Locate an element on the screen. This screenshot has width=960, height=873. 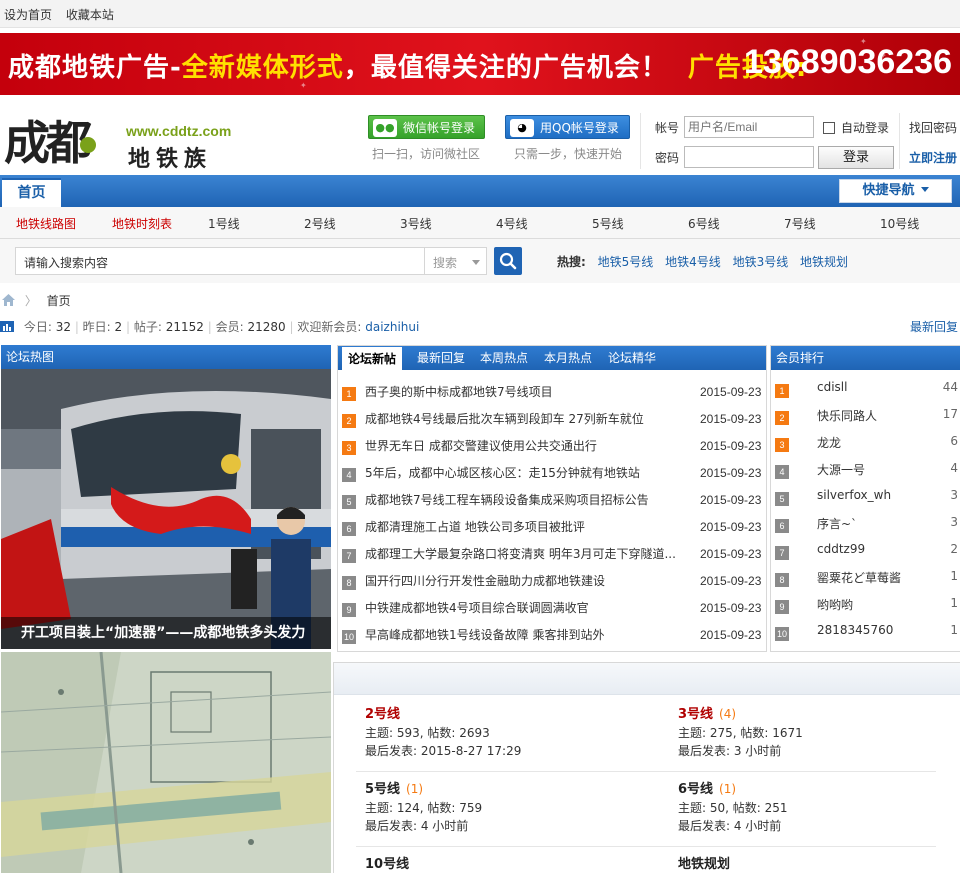
list-item: 3 龙龙 6 is located at coordinates (865, 444).